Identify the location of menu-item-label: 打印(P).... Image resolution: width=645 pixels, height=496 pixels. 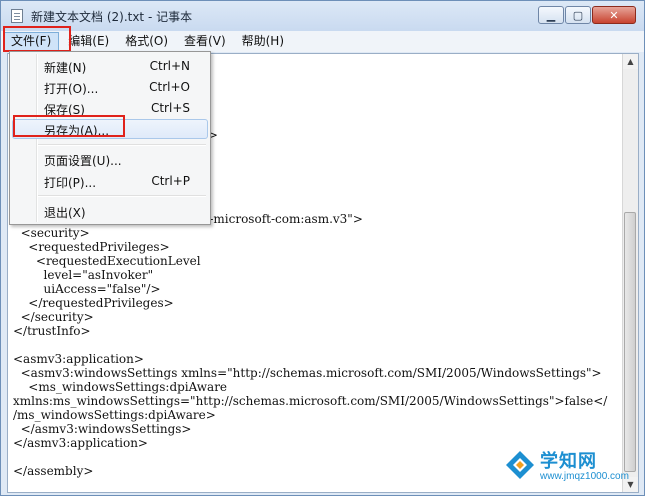
(70, 183).